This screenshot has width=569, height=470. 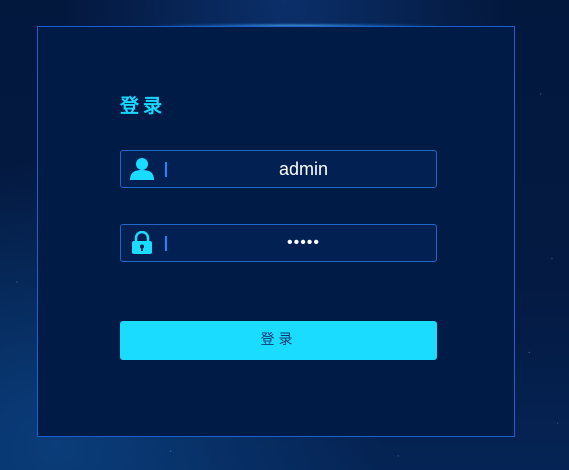 I want to click on username-input: admin, so click(x=303, y=169).